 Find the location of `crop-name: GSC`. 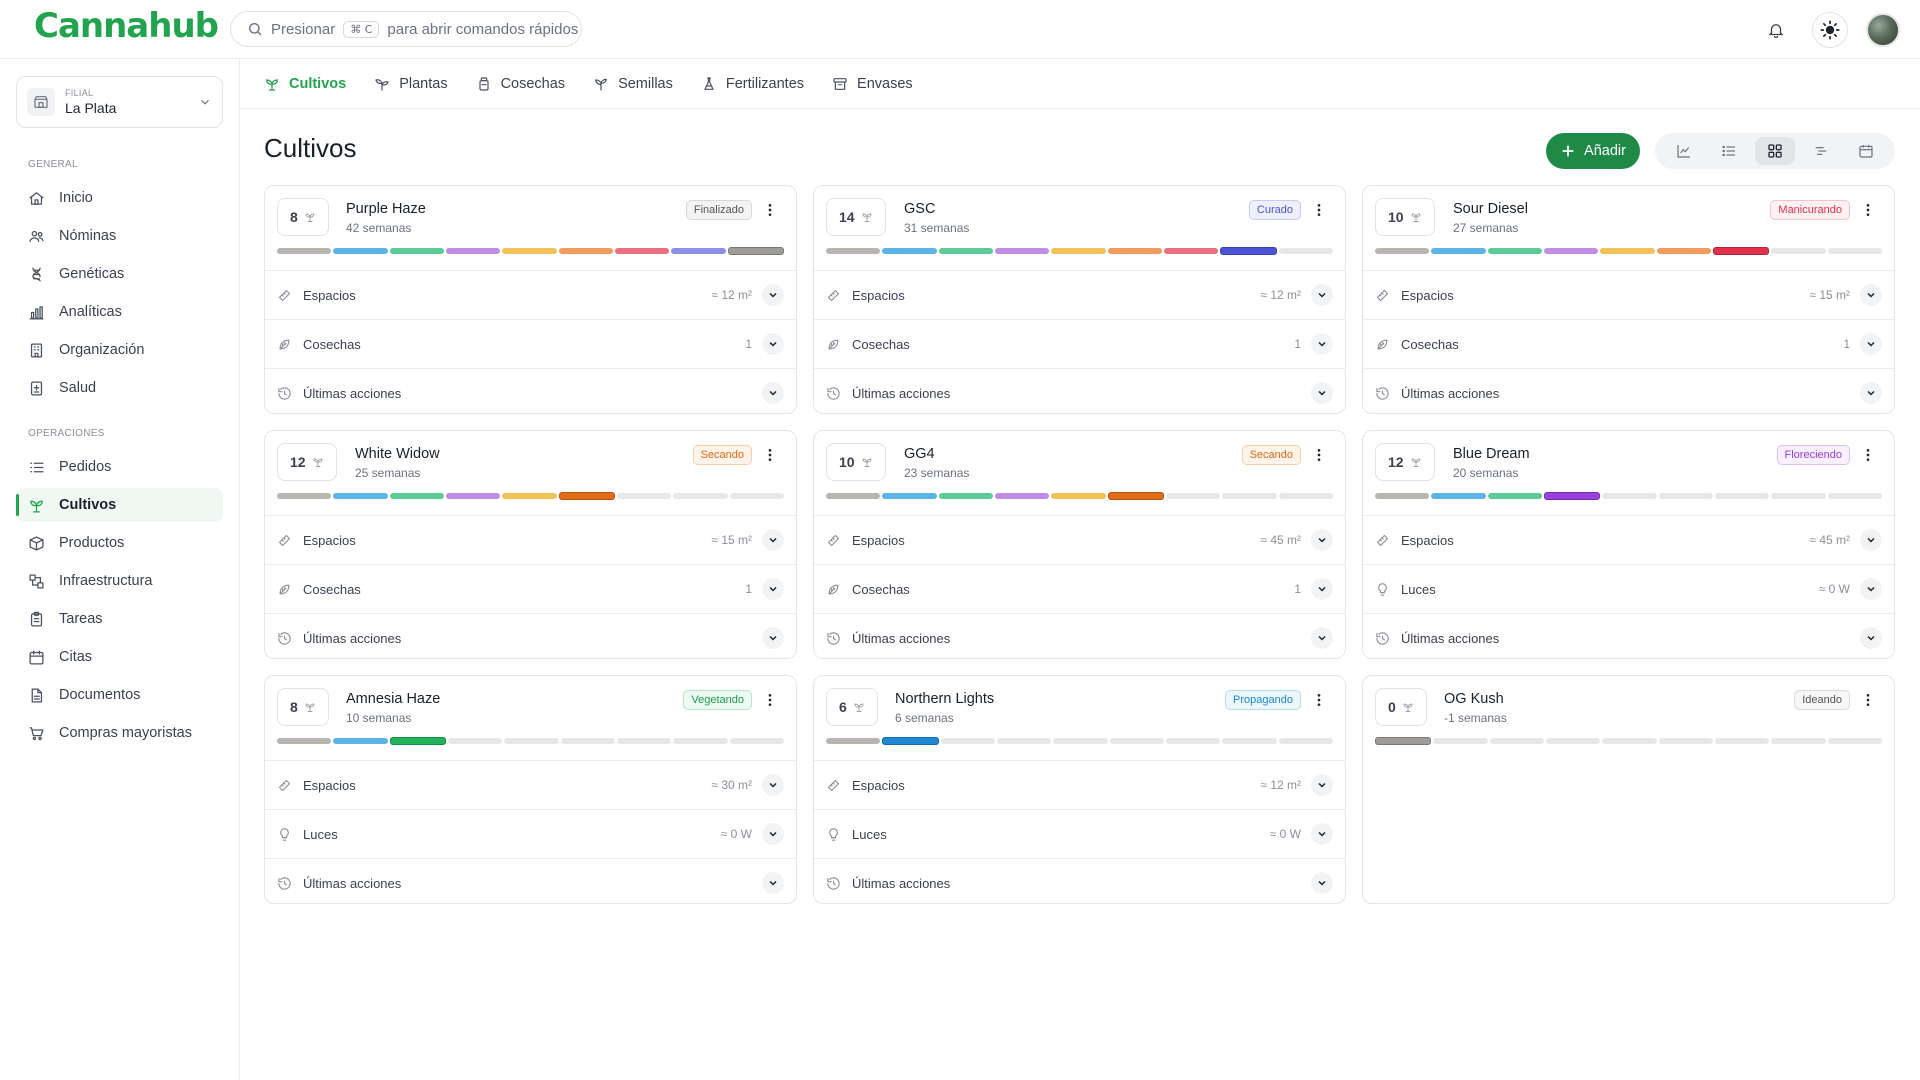

crop-name: GSC is located at coordinates (919, 209).